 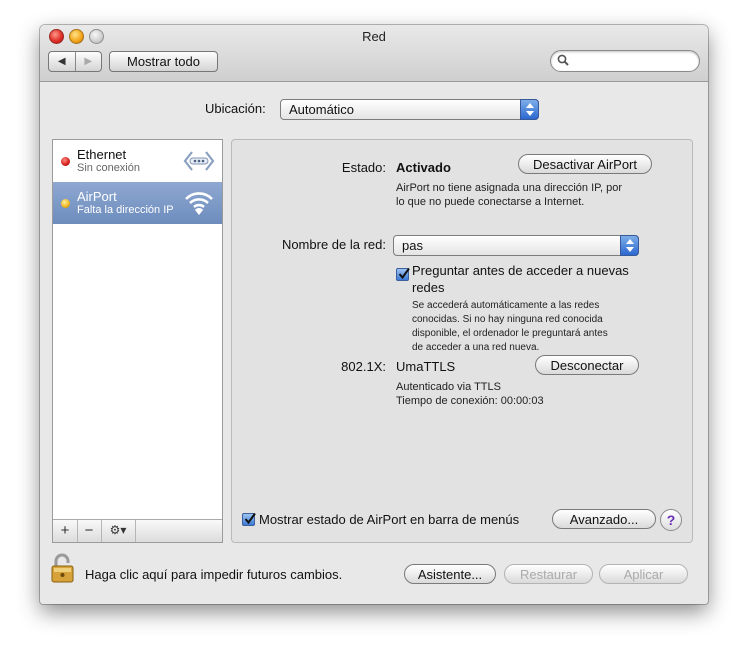 What do you see at coordinates (137, 530) in the screenshot?
I see `service-list-toolbar: + − ⚙▾` at bounding box center [137, 530].